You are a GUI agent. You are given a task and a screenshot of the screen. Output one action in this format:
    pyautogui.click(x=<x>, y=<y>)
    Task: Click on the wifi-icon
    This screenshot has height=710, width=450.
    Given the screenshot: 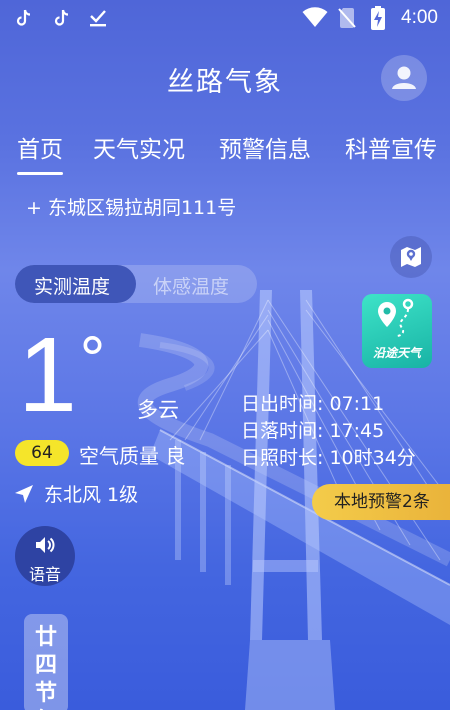 What is the action you would take?
    pyautogui.click(x=315, y=17)
    